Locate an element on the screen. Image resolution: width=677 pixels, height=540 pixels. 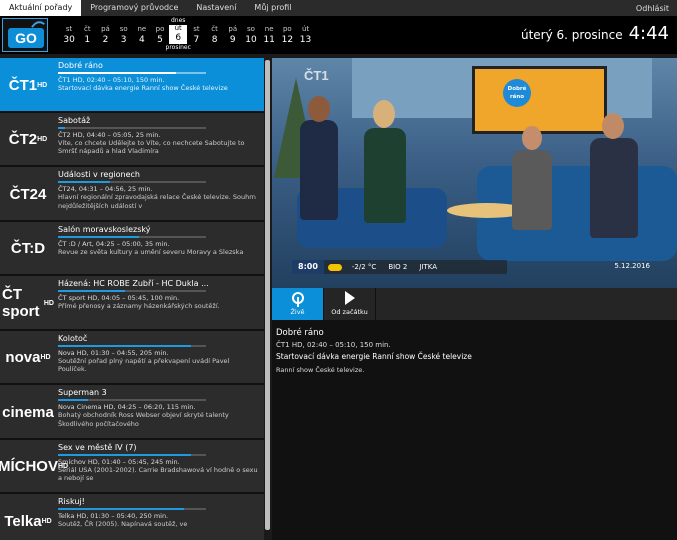
day-4: ne 4 is located at coordinates (142, 35).